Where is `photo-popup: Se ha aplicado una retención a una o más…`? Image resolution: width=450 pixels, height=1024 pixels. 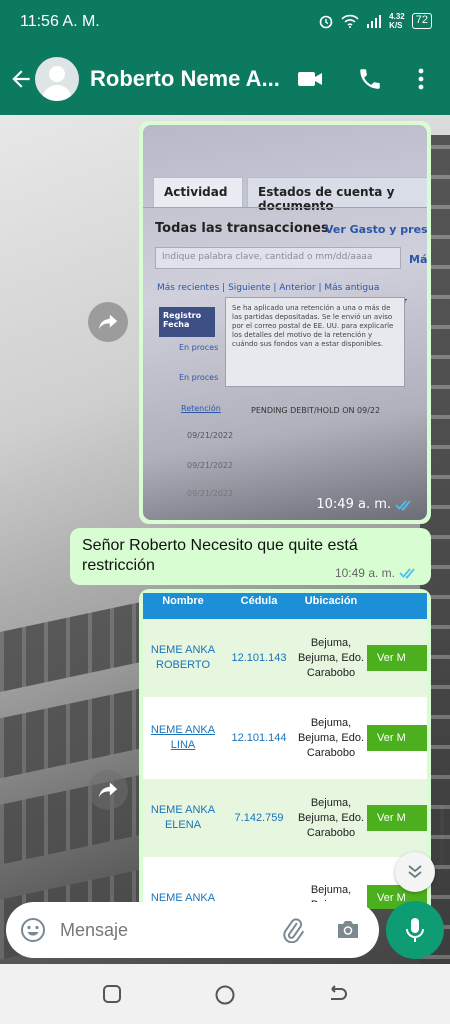 photo-popup: Se ha aplicado una retención a una o más… is located at coordinates (315, 342).